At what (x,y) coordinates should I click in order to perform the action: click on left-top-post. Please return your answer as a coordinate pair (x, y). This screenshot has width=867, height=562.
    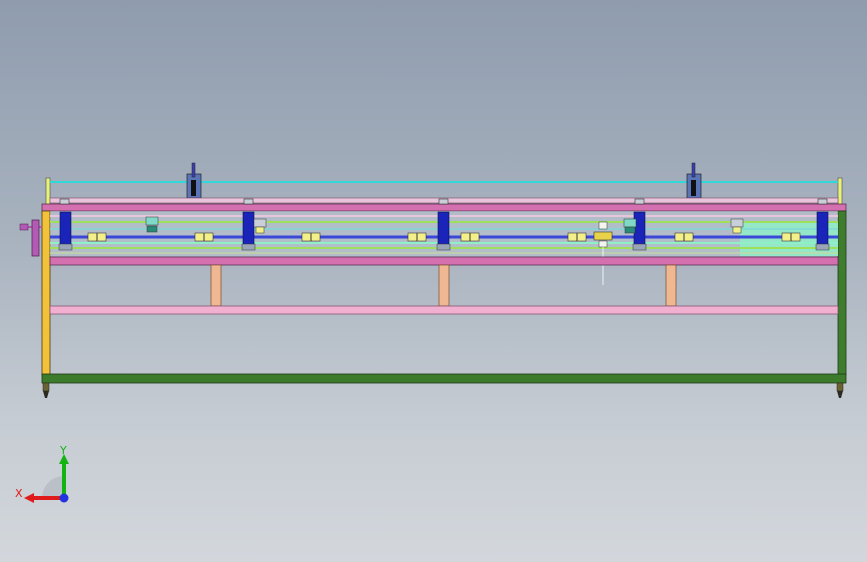
    Looking at the image, I should click on (48, 192).